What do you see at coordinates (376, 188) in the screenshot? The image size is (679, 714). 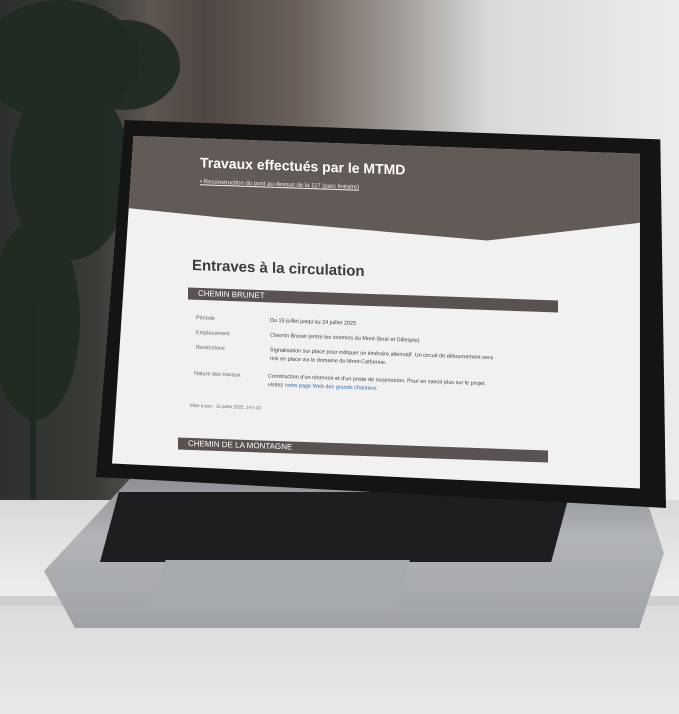 I see `page-header` at bounding box center [376, 188].